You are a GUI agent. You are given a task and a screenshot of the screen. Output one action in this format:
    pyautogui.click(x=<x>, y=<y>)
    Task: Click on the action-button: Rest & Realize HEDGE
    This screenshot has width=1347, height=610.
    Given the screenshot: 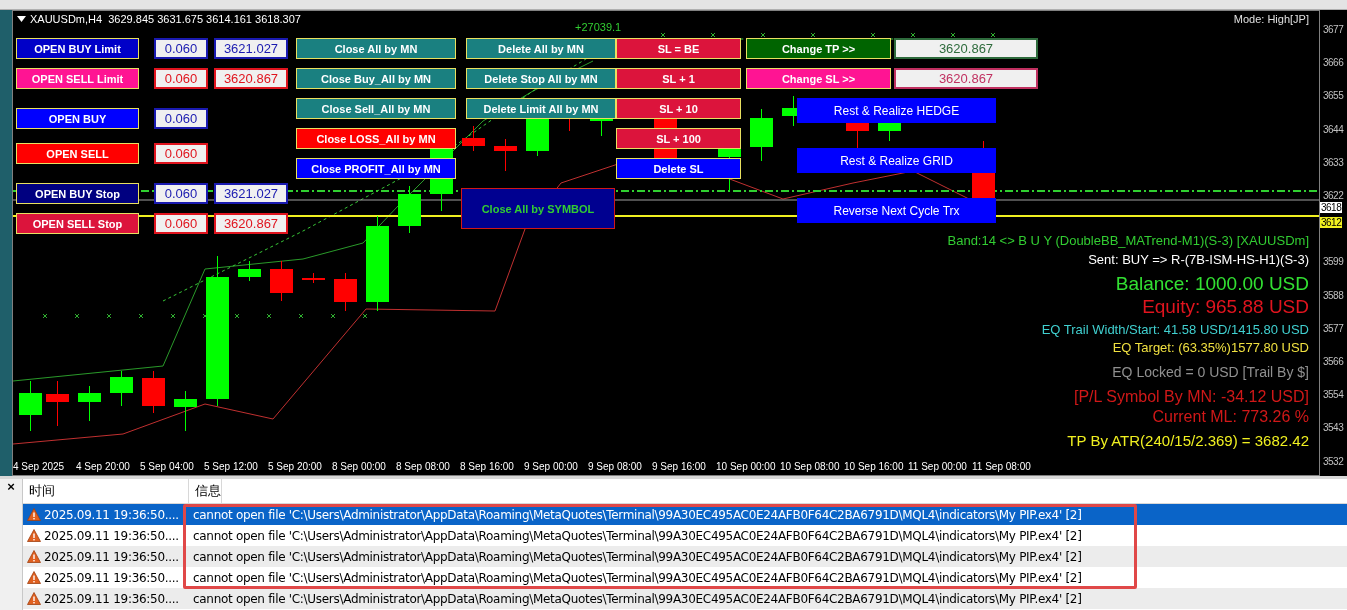 What is the action you would take?
    pyautogui.click(x=896, y=110)
    